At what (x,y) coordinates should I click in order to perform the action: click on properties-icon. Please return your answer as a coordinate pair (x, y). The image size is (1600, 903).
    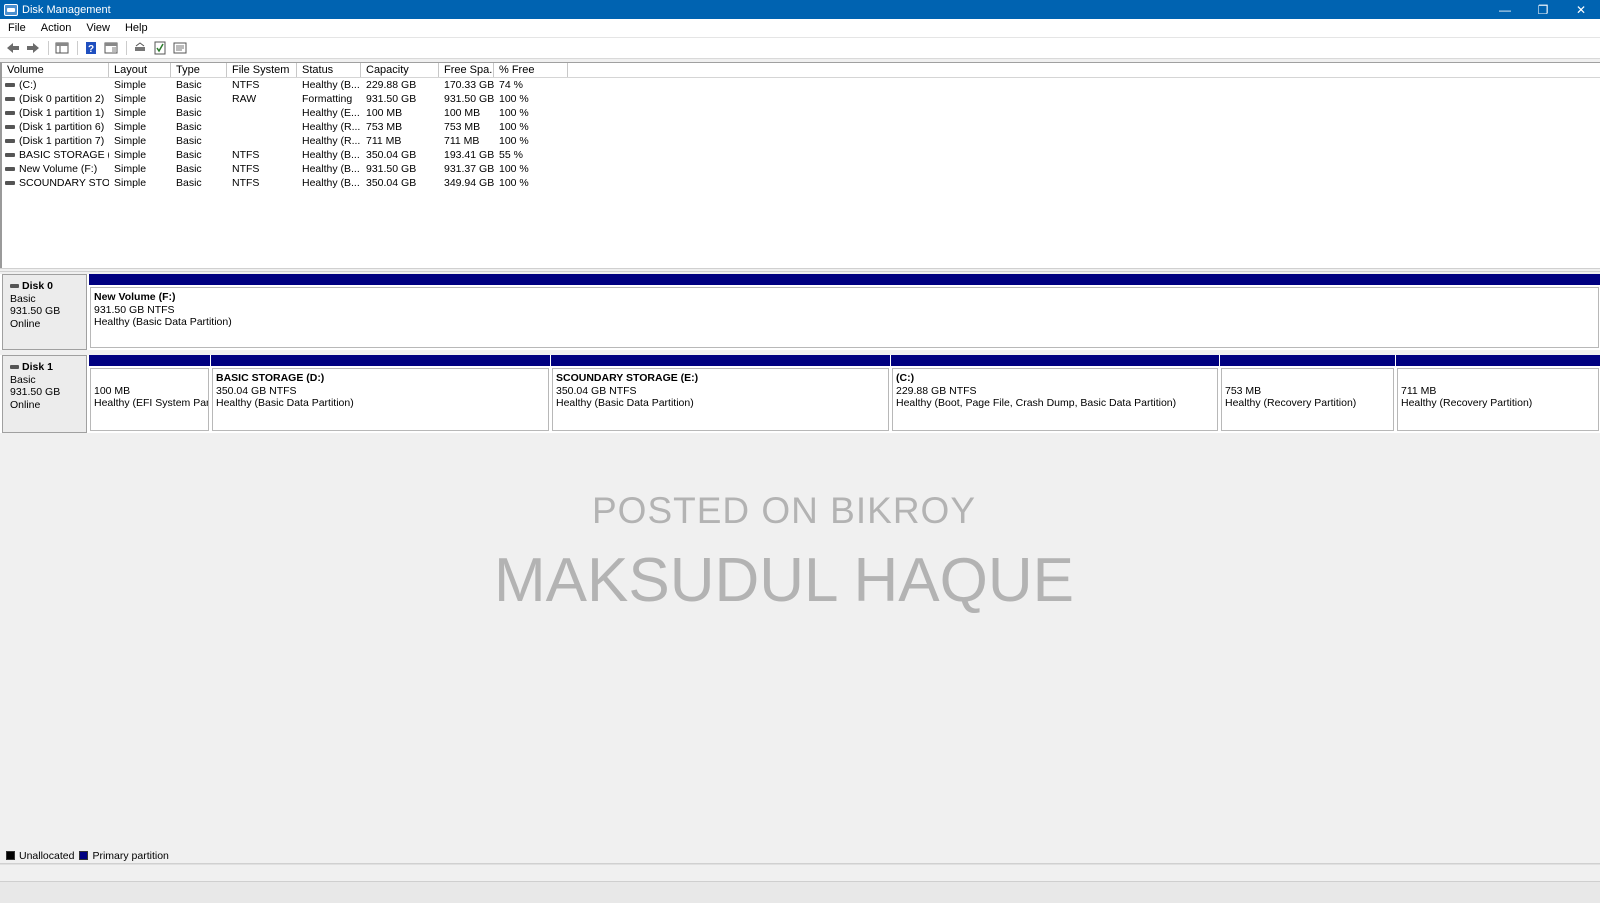
    Looking at the image, I should click on (111, 48).